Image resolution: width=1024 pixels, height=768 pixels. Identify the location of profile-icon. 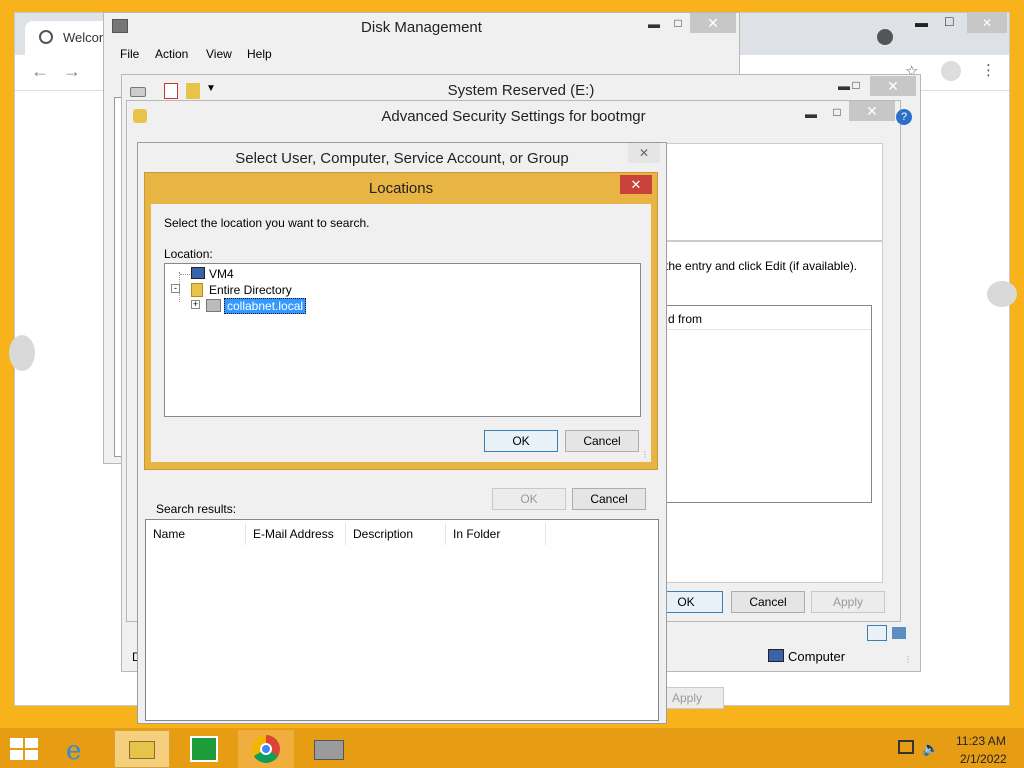
(951, 71).